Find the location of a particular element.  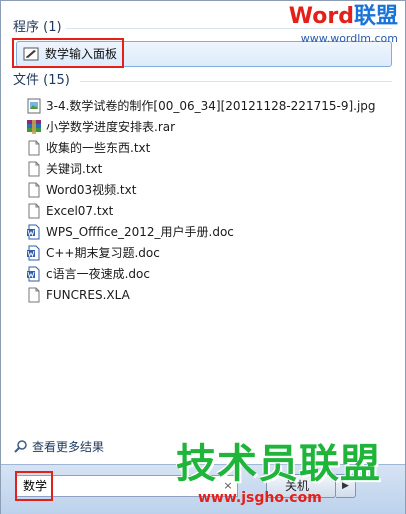

file-item: Excel07.txt is located at coordinates (206, 211).